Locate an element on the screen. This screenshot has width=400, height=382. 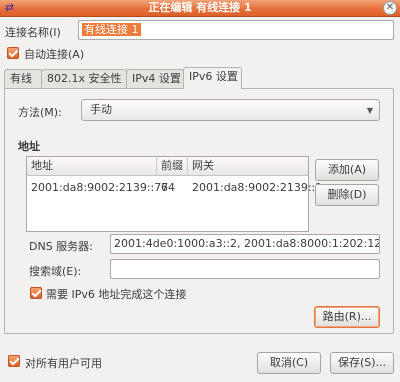
chevron-down-icon: ▼ is located at coordinates (369, 110).